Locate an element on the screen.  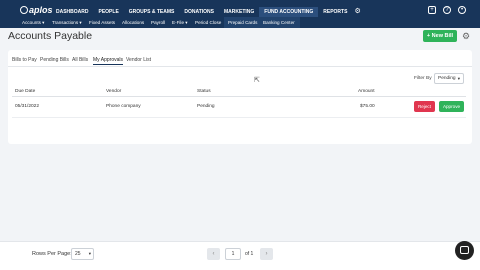
column-header-status: Status is located at coordinates (204, 91).